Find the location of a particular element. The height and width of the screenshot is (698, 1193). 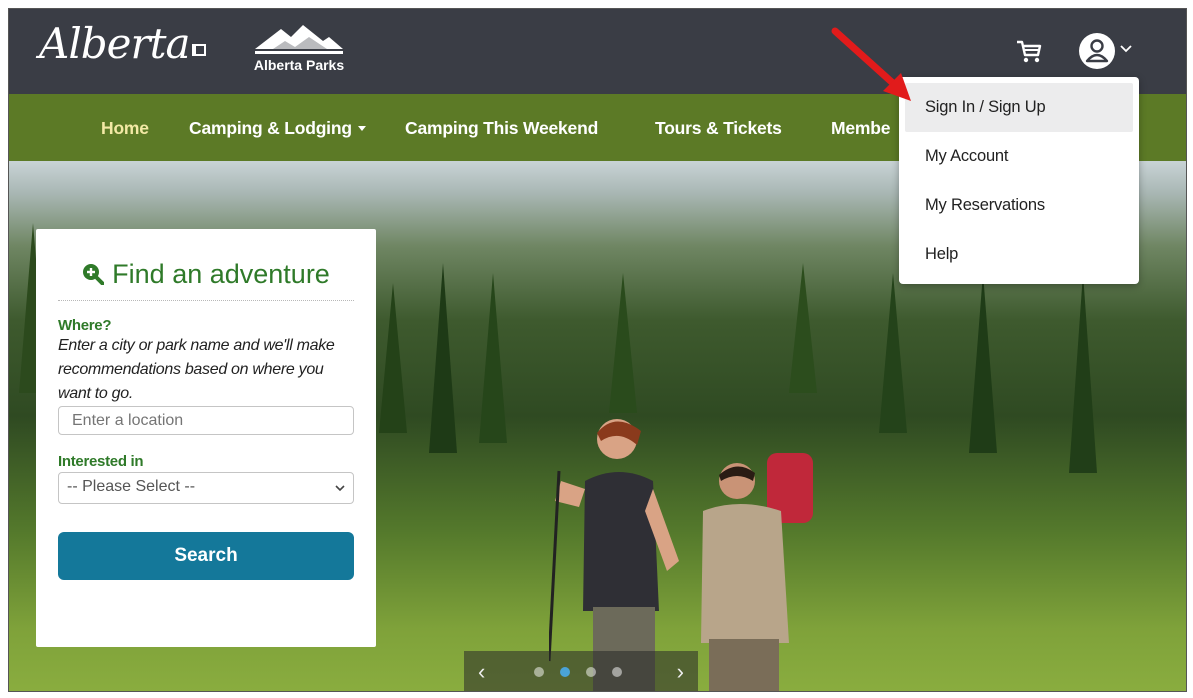

alberta-wordmark: Alberta is located at coordinates (114, 43).